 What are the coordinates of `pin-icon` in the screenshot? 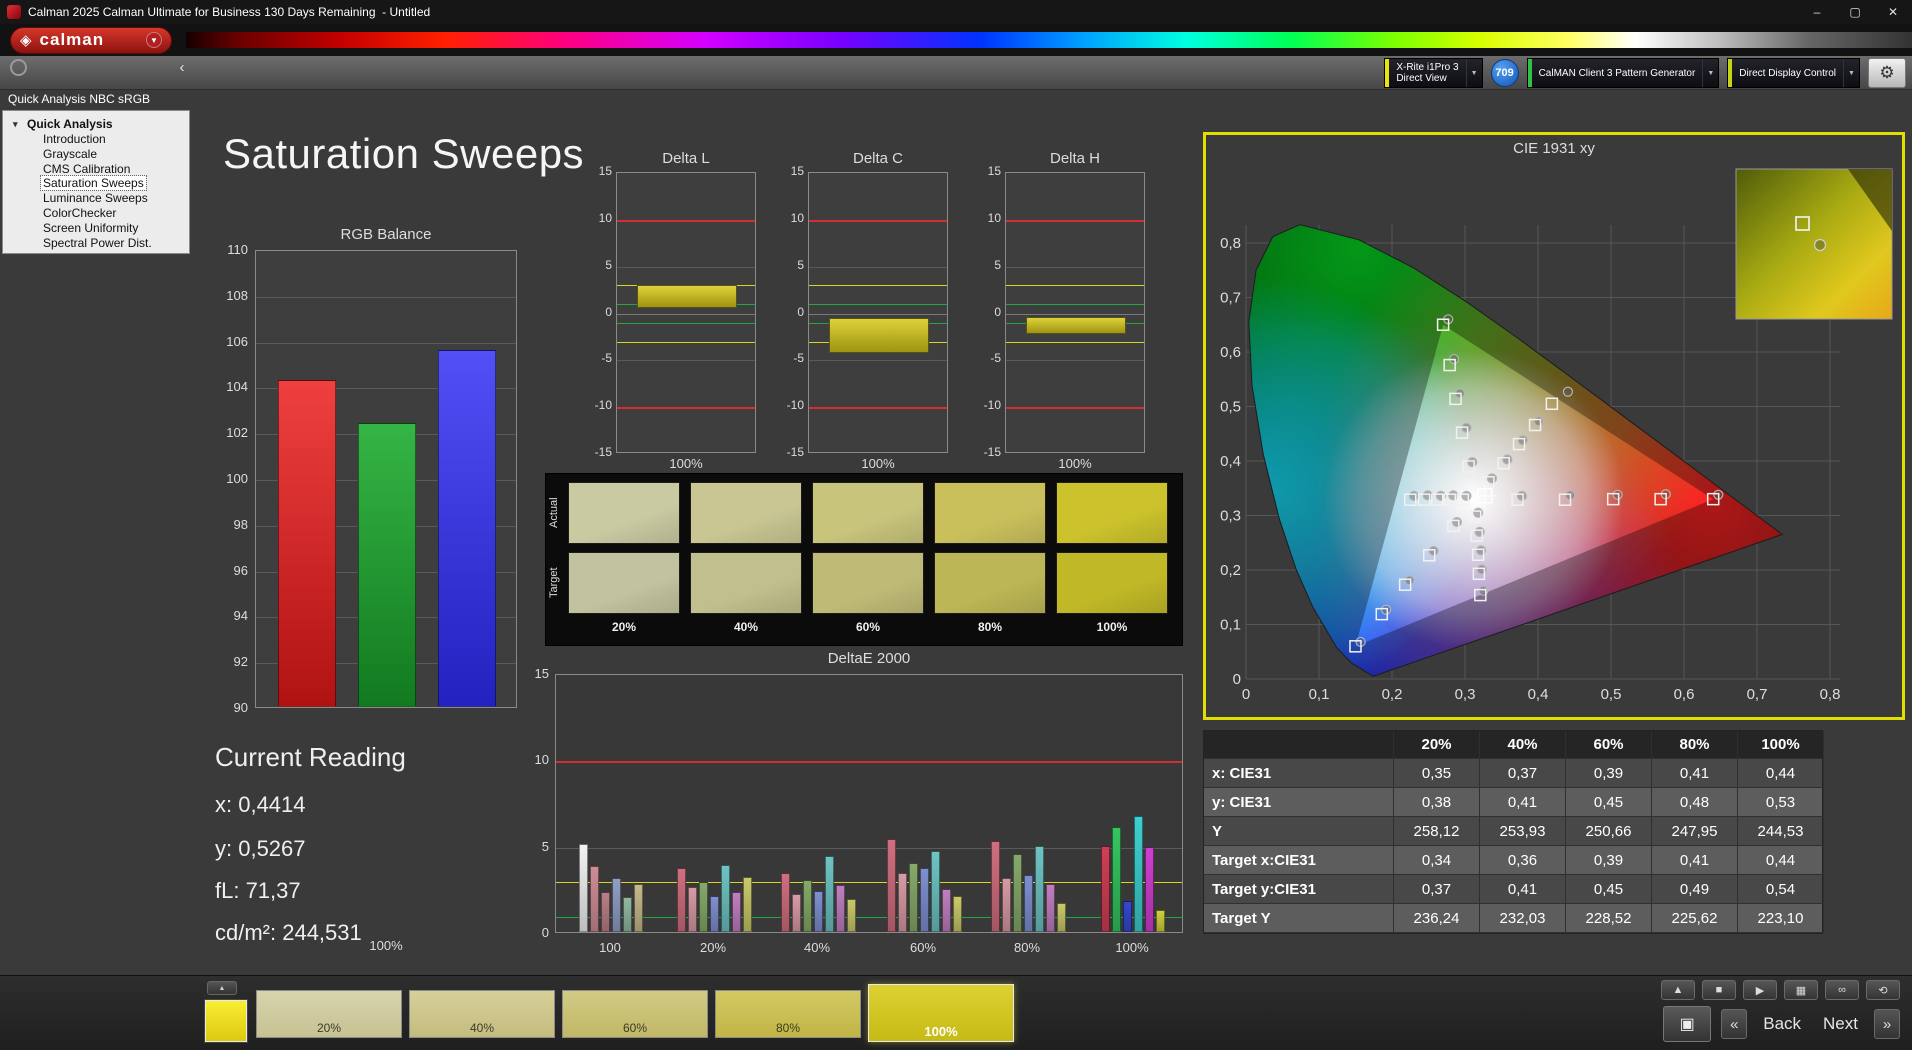 It's located at (18, 67).